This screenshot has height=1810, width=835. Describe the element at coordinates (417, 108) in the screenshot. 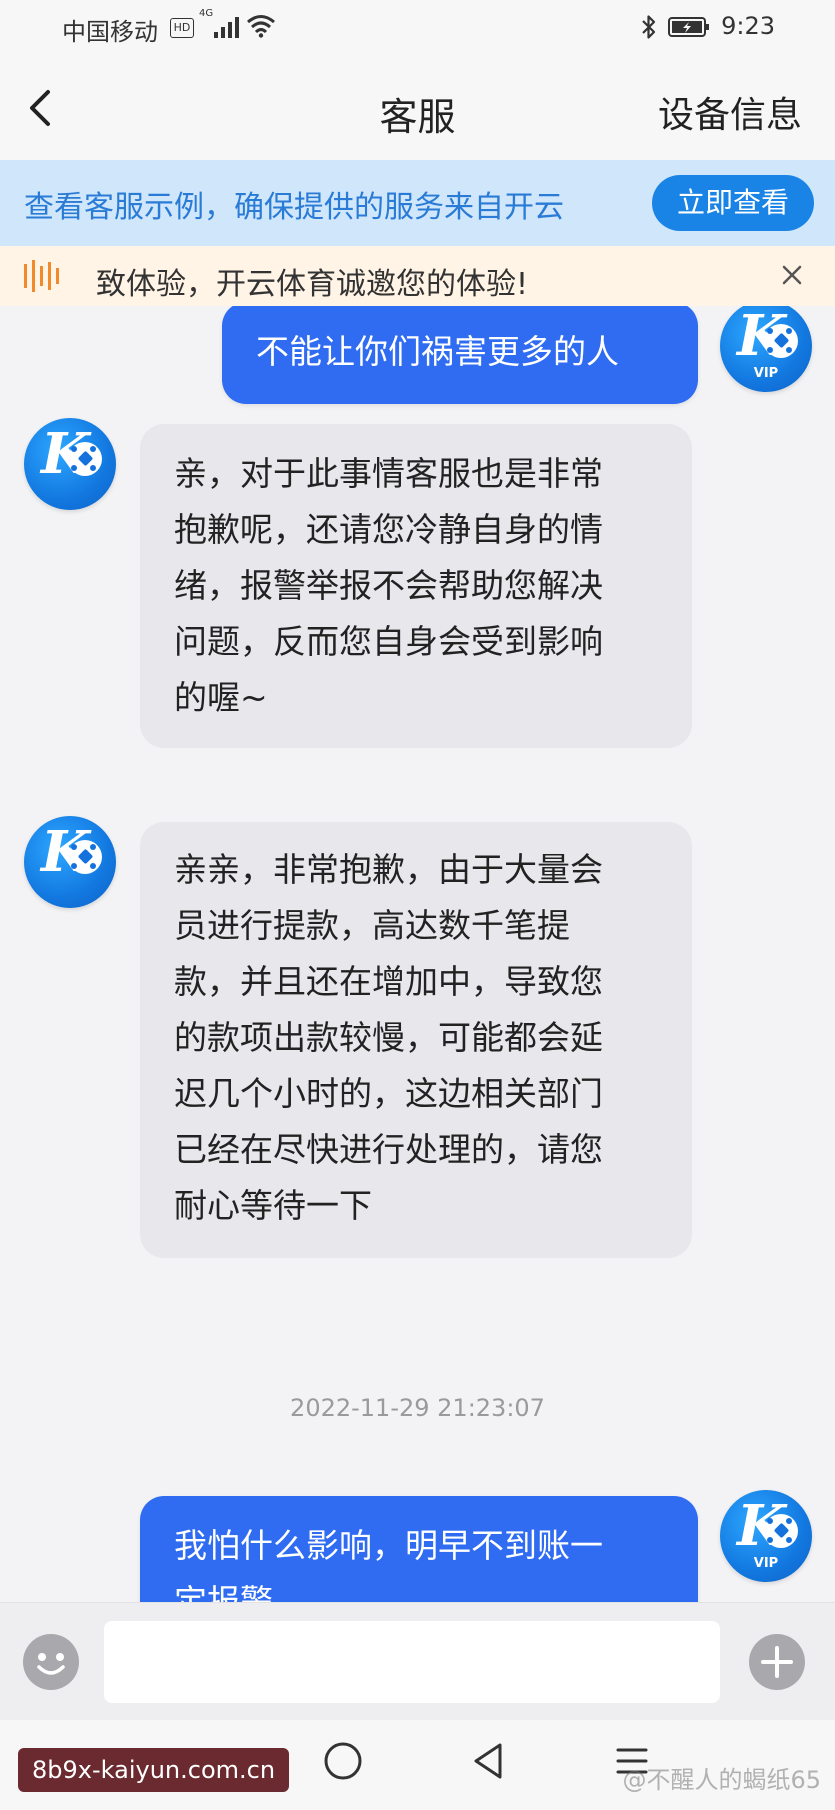

I see `header: 客服 设备信息` at that location.